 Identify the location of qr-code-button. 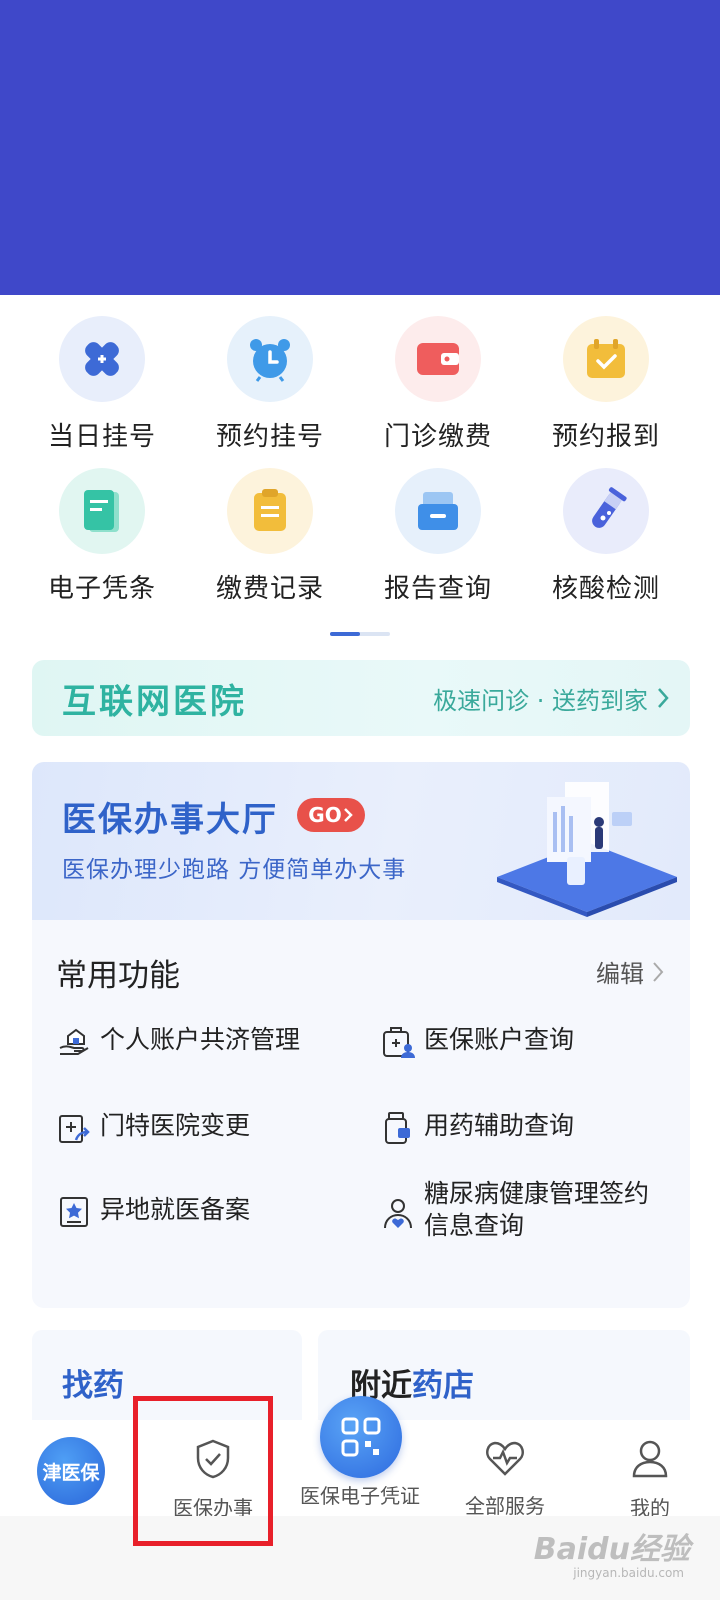
(361, 1437).